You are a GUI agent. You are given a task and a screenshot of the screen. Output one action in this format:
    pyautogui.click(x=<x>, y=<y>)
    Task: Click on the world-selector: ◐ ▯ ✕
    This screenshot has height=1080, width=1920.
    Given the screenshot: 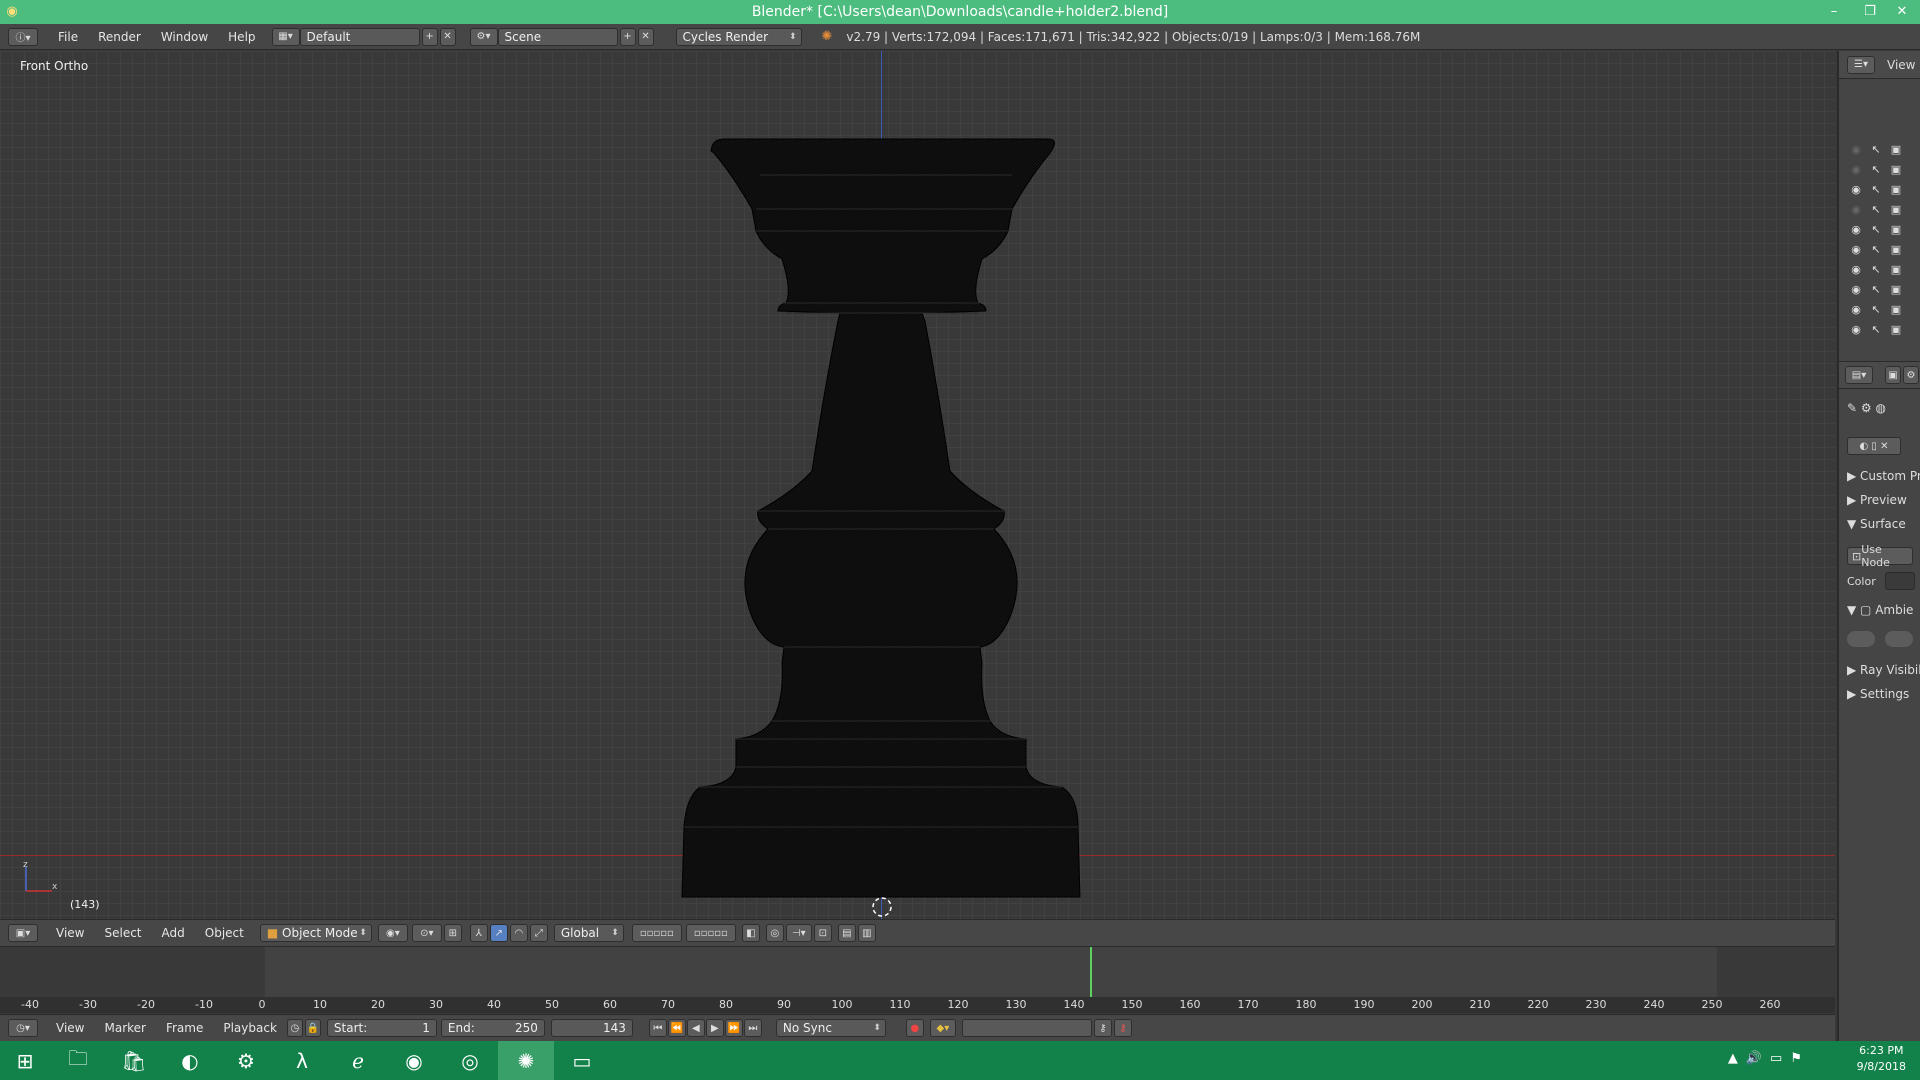 What is the action you would take?
    pyautogui.click(x=1874, y=446)
    